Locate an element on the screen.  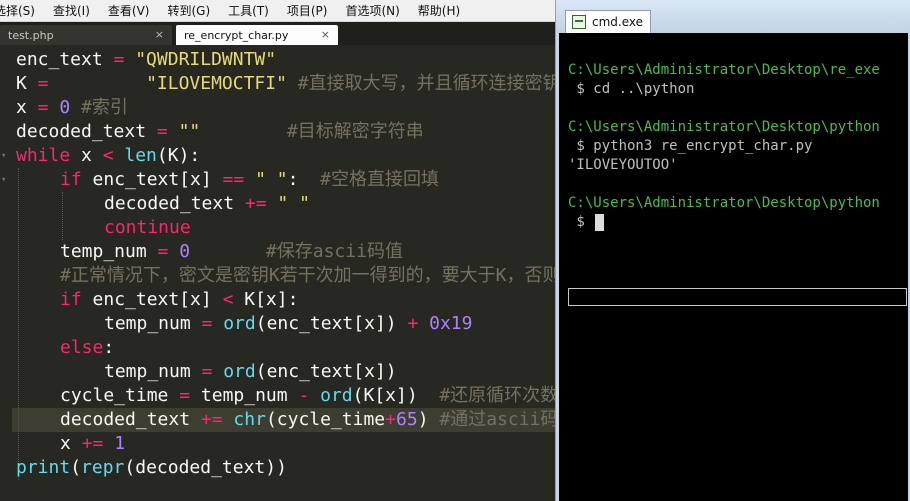
console-input-box is located at coordinates (737, 297).